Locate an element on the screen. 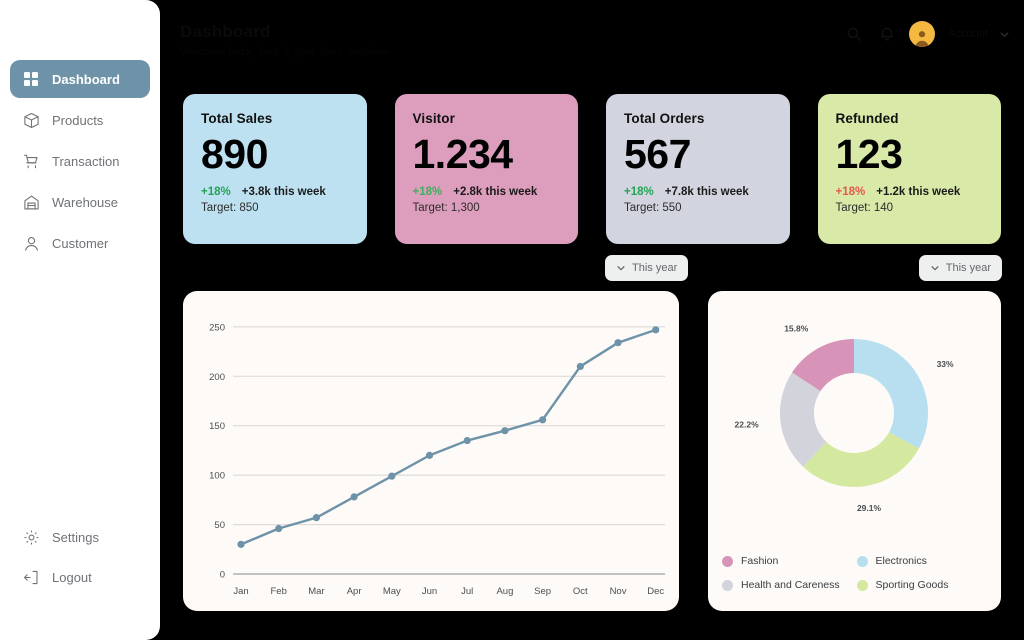 This screenshot has height=640, width=1024. x-axis-tick-label: Jun is located at coordinates (429, 591).